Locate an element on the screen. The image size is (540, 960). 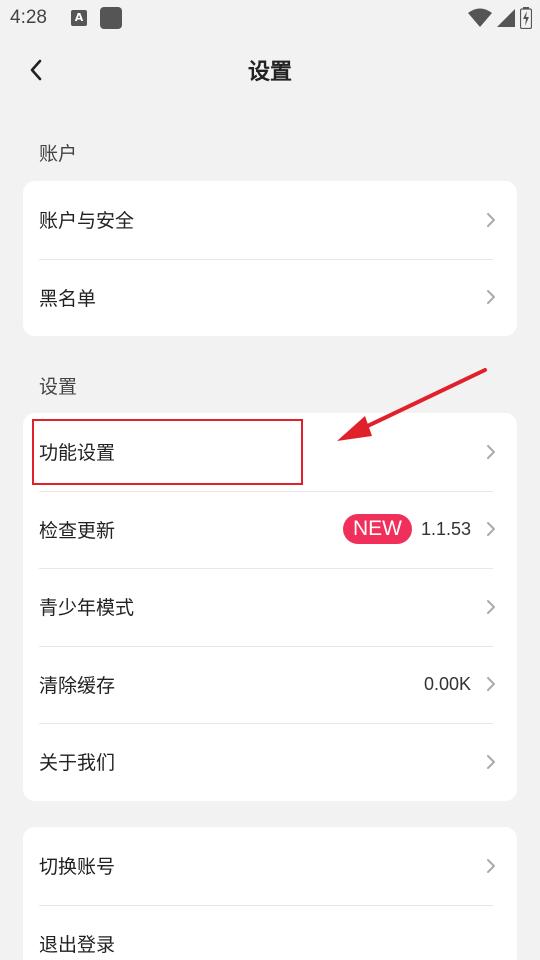
wifi-icon is located at coordinates (480, 17).